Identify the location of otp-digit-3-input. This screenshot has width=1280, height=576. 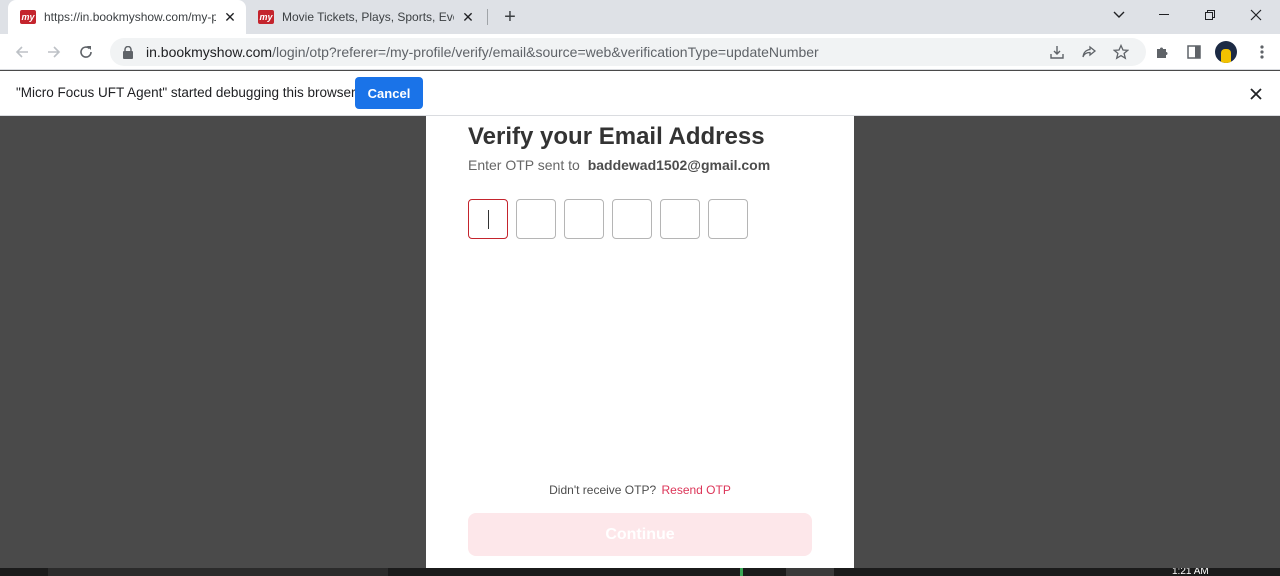
(584, 219).